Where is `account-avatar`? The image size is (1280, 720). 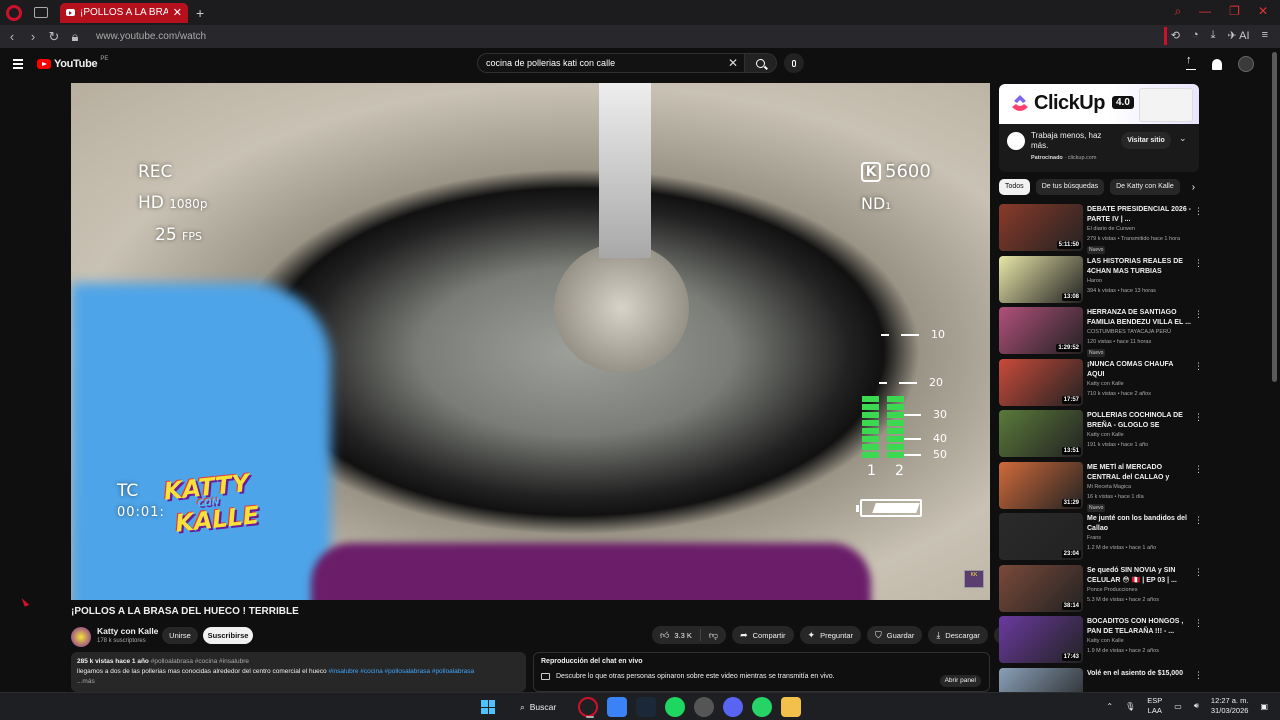 account-avatar is located at coordinates (1246, 64).